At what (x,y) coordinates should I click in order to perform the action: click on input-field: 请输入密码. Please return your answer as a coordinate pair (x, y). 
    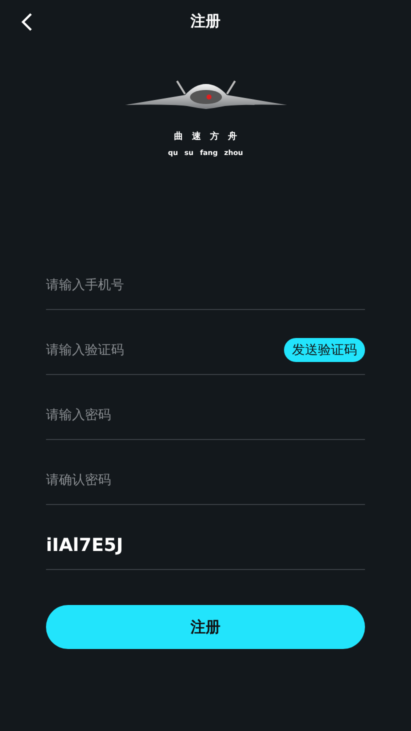
    Looking at the image, I should click on (156, 415).